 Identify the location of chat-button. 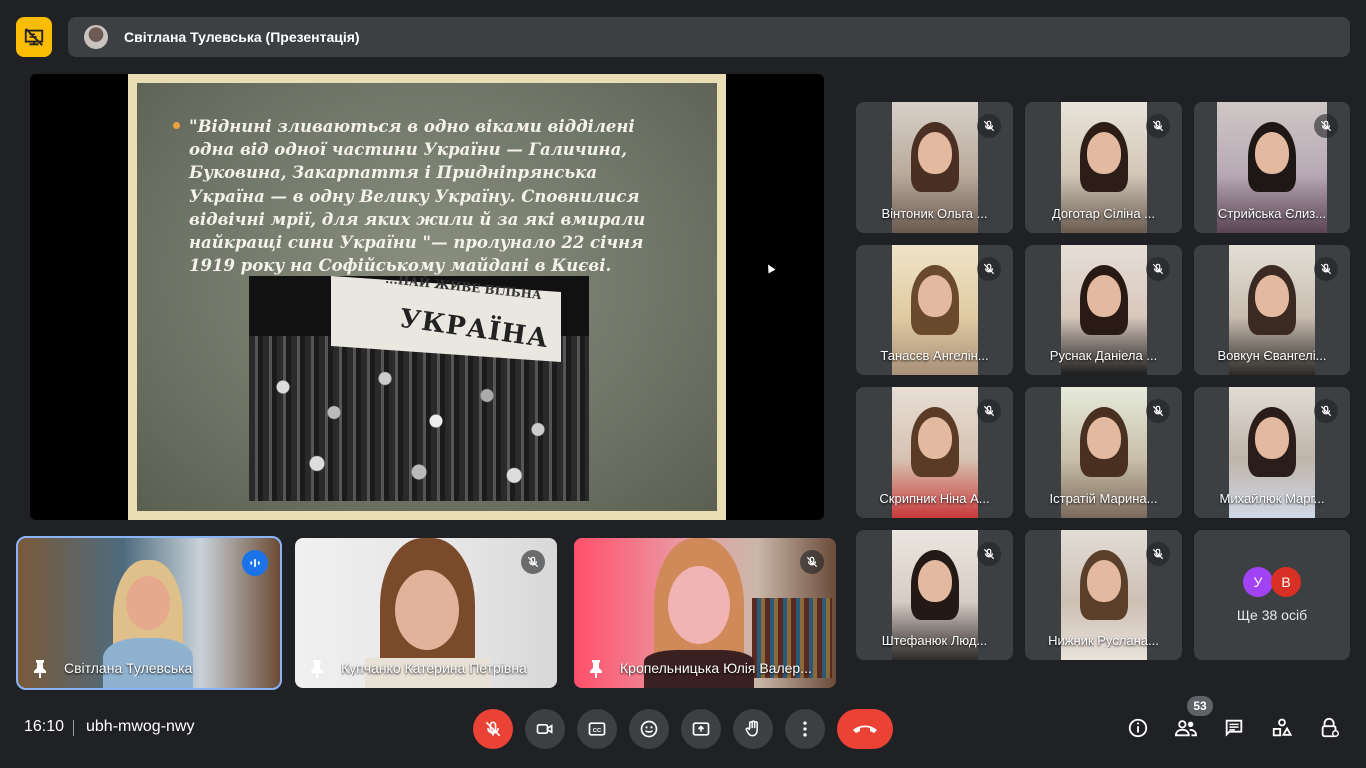
(1234, 728).